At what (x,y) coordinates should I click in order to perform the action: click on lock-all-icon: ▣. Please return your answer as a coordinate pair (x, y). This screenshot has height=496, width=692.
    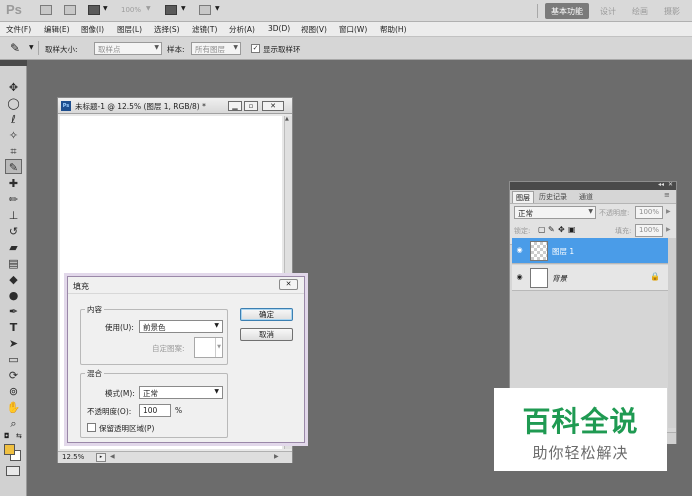
    Looking at the image, I should click on (572, 229).